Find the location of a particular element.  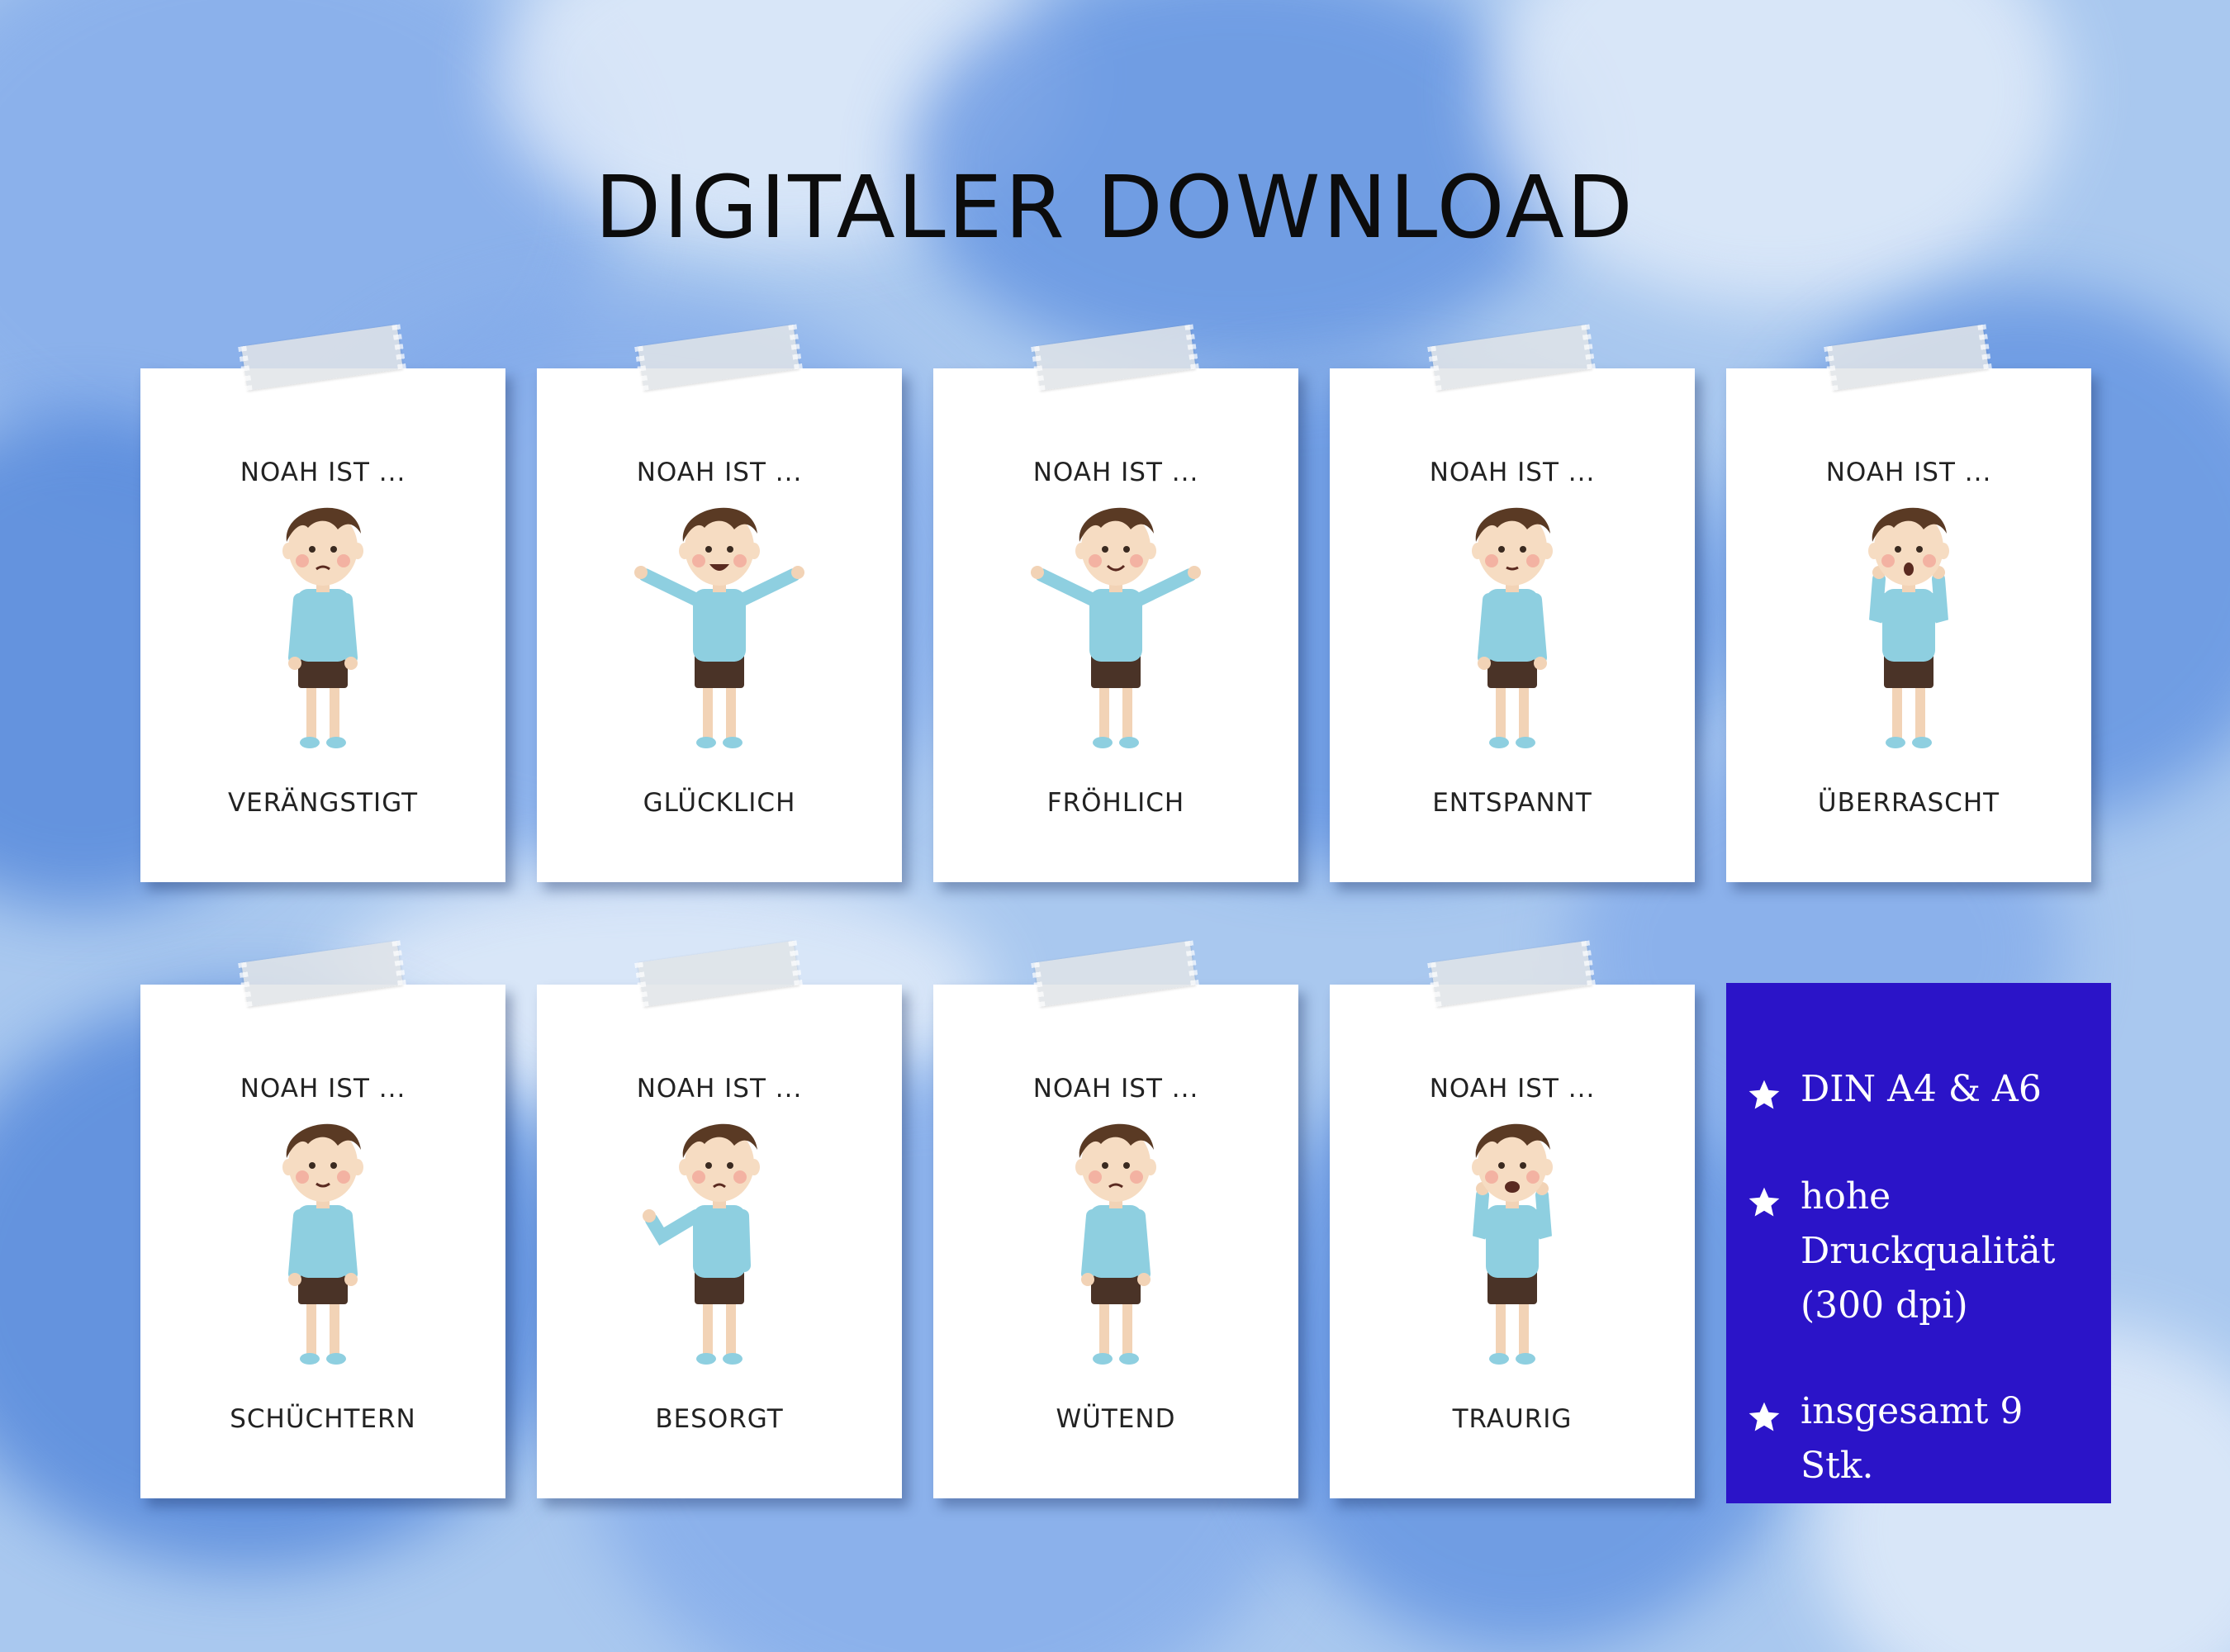

emotion-card: NOAH IST ... FRÖHLICH is located at coordinates (1115, 603).